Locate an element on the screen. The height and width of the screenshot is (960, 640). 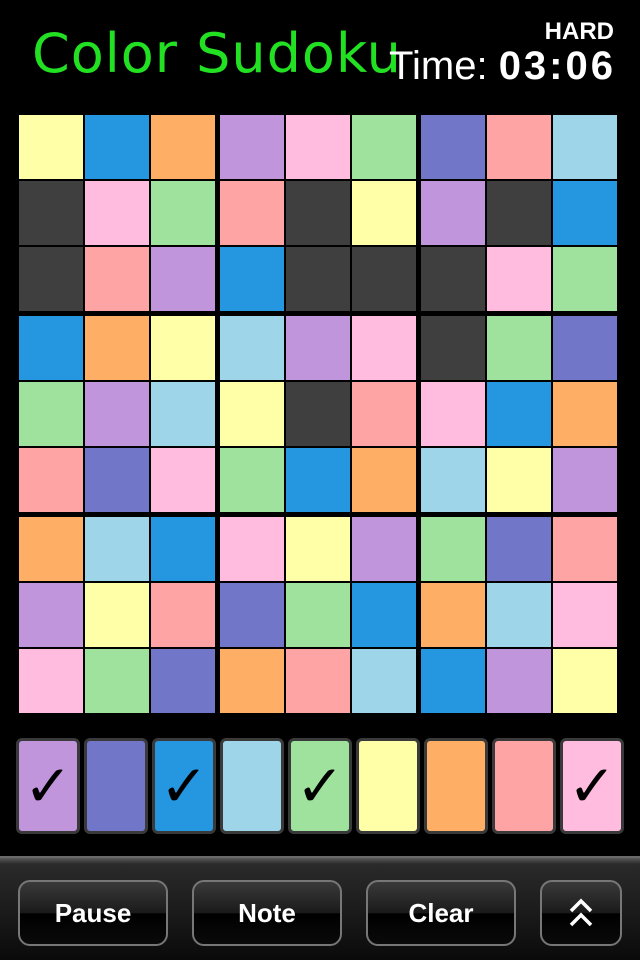
note-button: Note is located at coordinates (267, 913).